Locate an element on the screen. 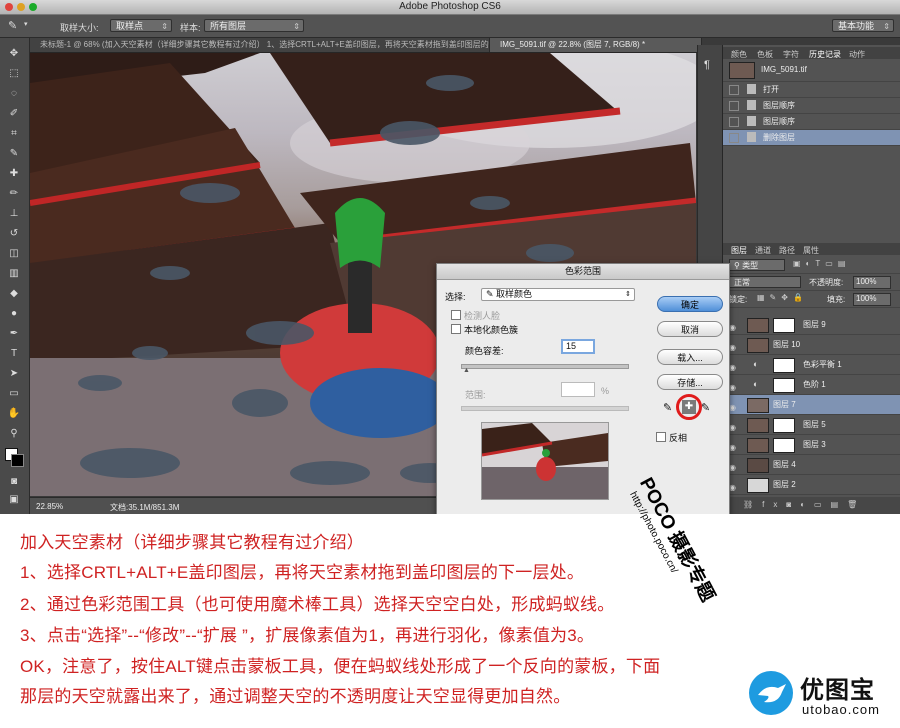  type-tool-icon: T is located at coordinates (14, 354).